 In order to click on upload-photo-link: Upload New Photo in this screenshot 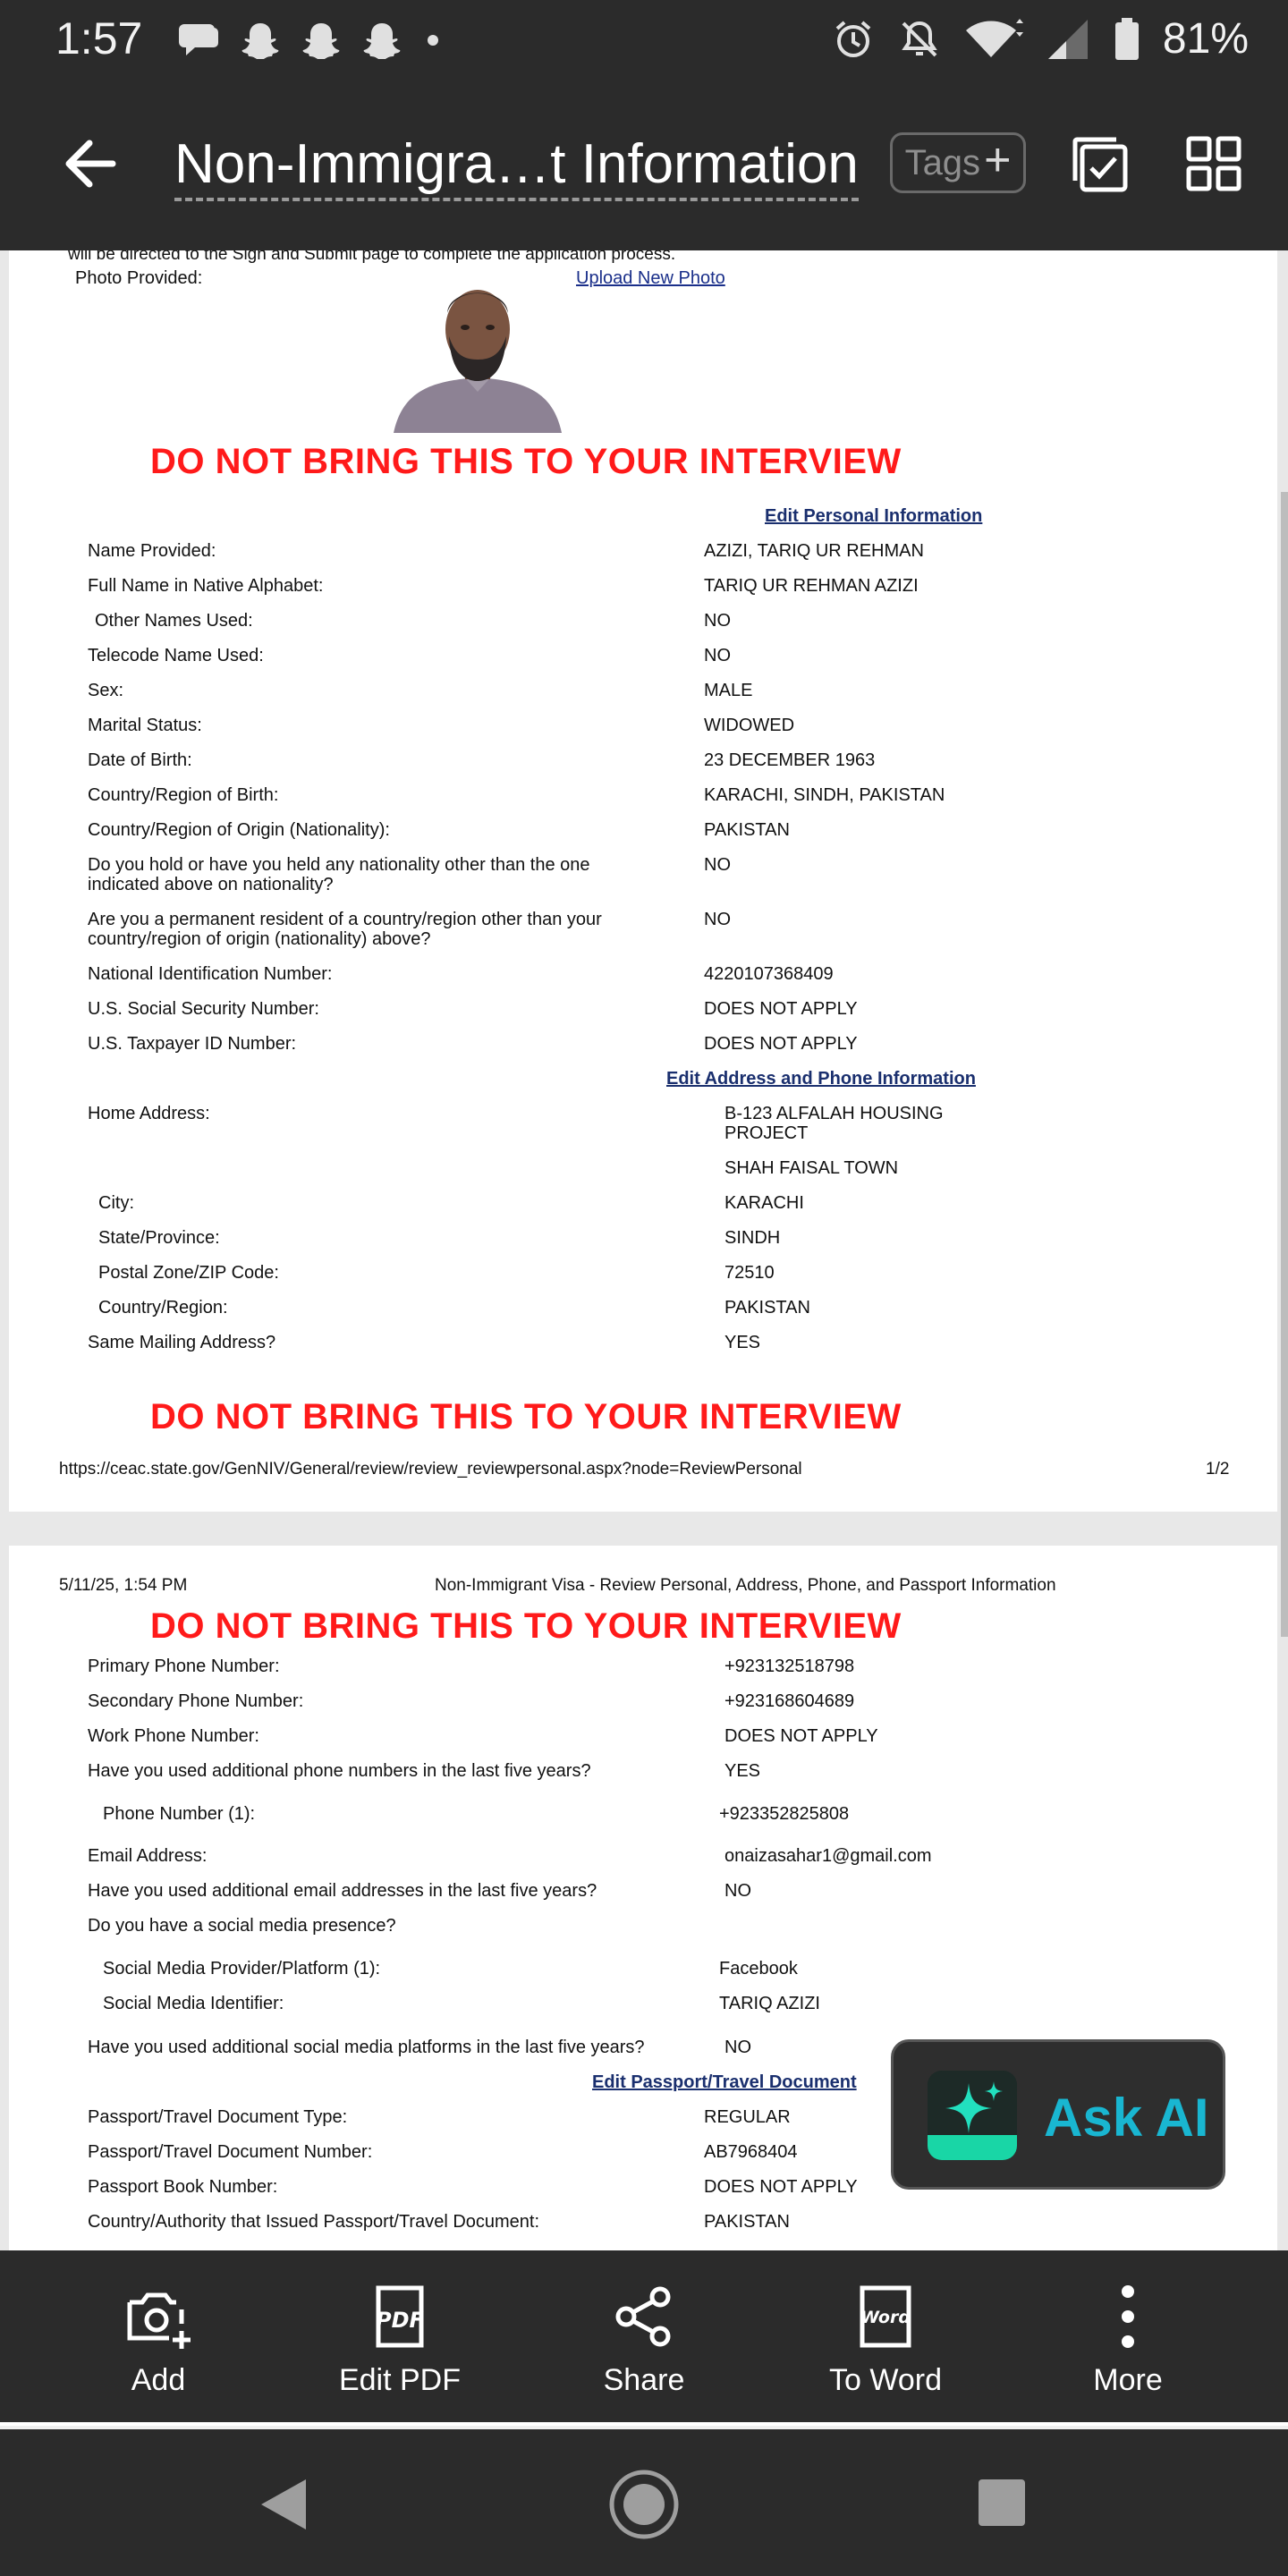, I will do `click(650, 278)`.